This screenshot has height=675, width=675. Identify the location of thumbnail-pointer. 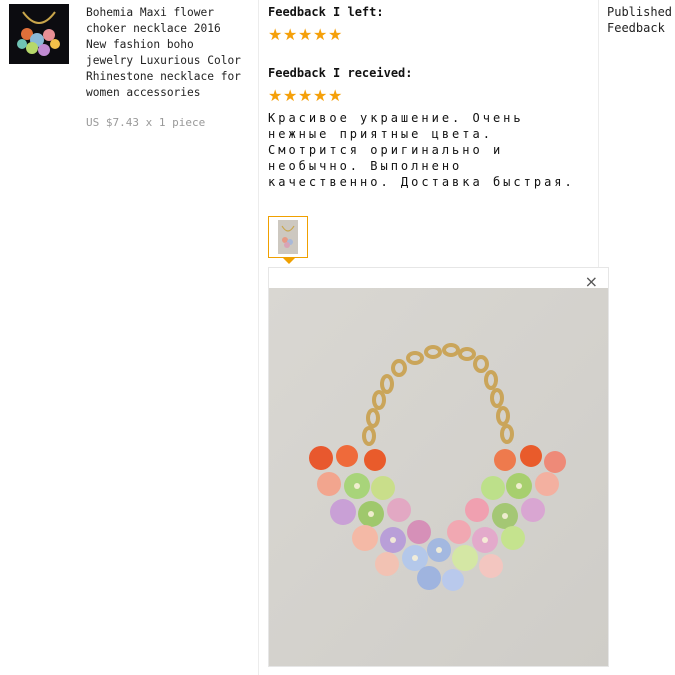
(289, 261).